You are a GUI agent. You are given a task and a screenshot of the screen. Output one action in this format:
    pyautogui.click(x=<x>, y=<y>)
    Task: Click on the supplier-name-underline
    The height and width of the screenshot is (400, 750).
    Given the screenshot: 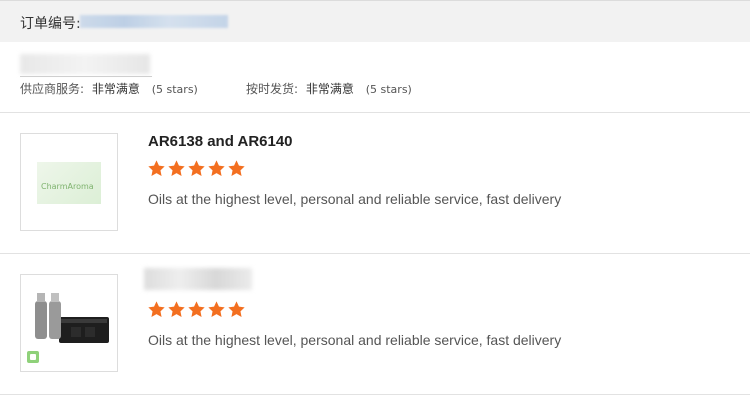 What is the action you would take?
    pyautogui.click(x=86, y=76)
    